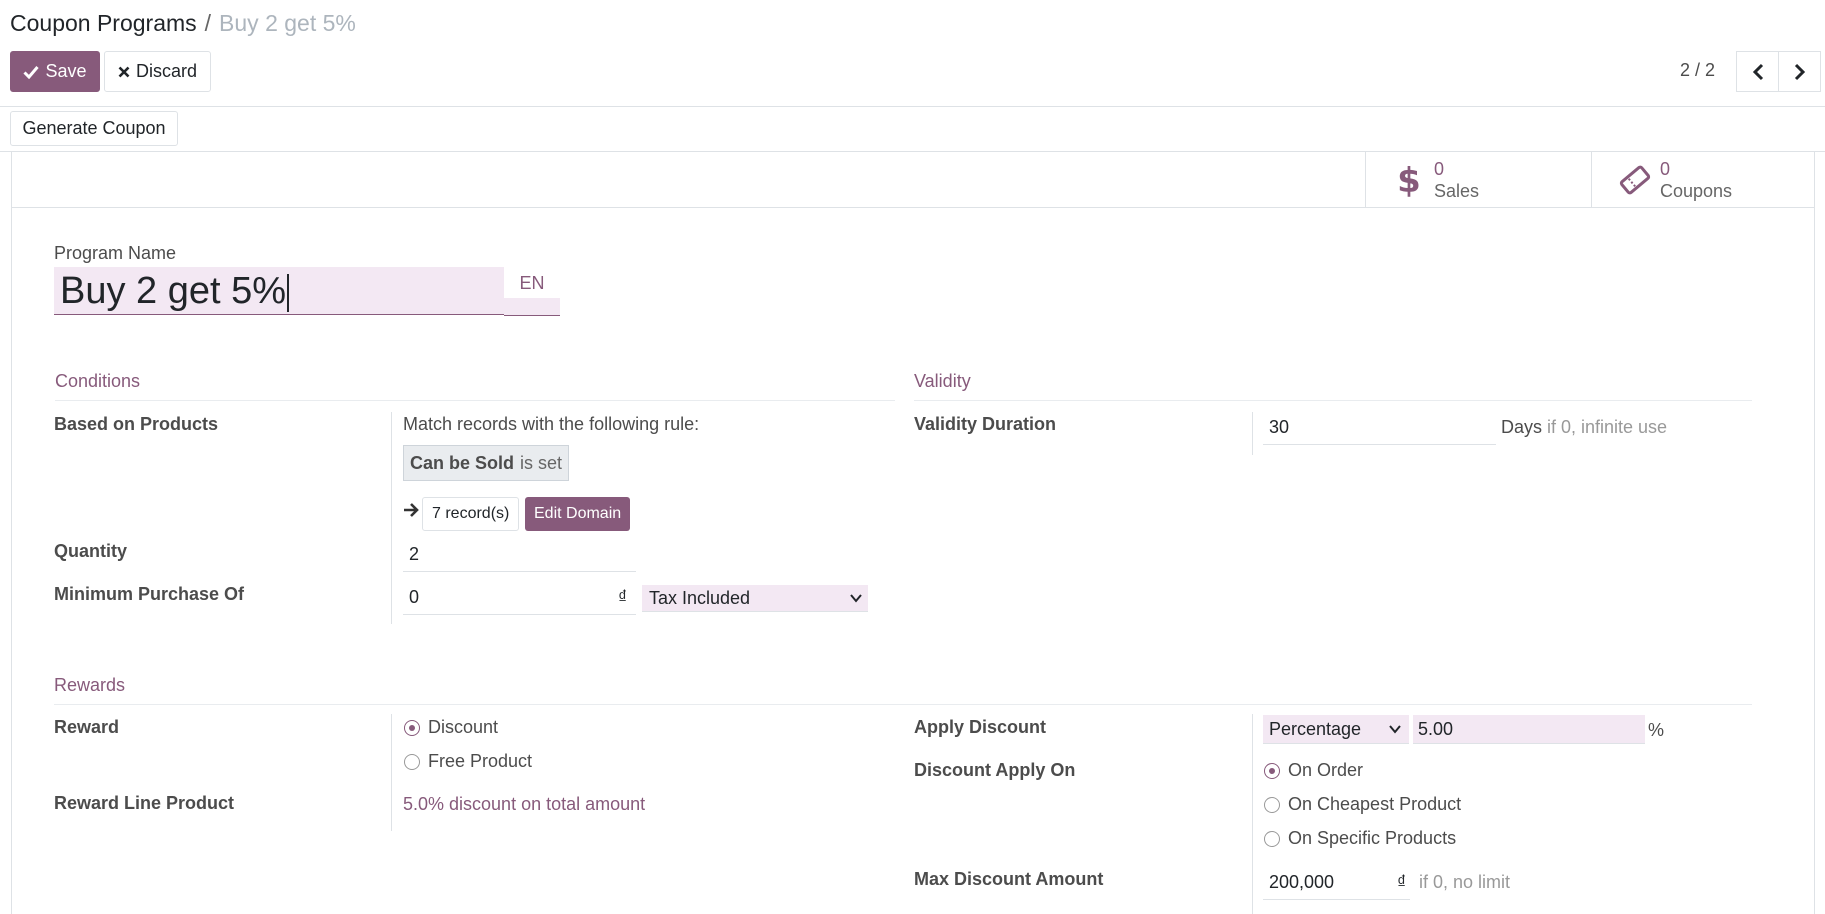  Describe the element at coordinates (578, 514) in the screenshot. I see `edit-domain-button: Edit Domain` at that location.